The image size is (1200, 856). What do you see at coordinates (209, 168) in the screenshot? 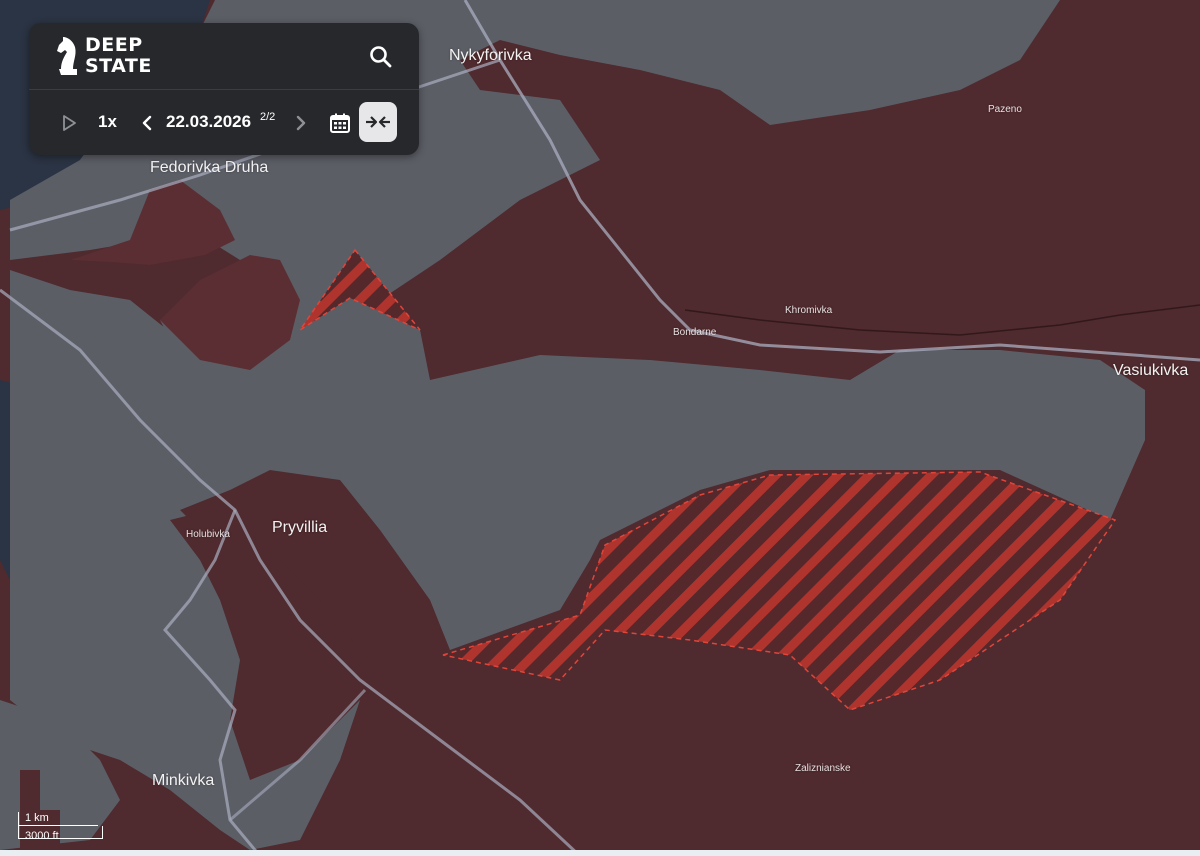
I see `place-label-fedorivka-druha: Fedorivka Druha` at bounding box center [209, 168].